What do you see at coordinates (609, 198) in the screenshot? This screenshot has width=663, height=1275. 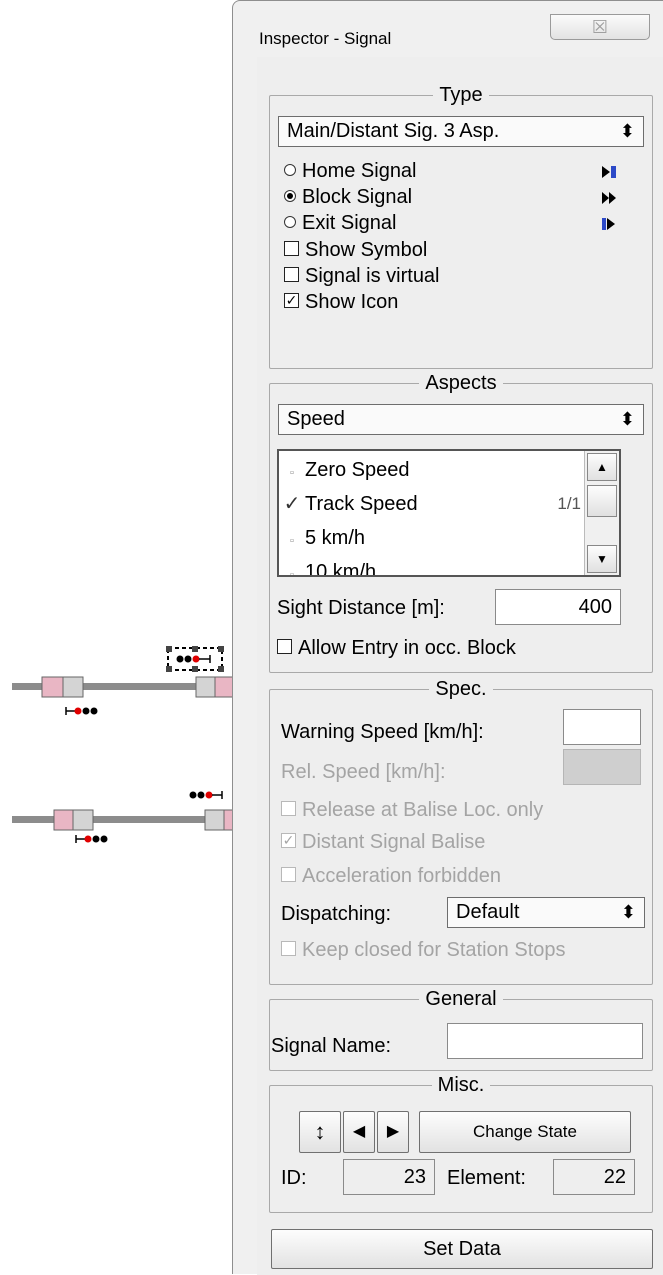 I see `block-signal-icon` at bounding box center [609, 198].